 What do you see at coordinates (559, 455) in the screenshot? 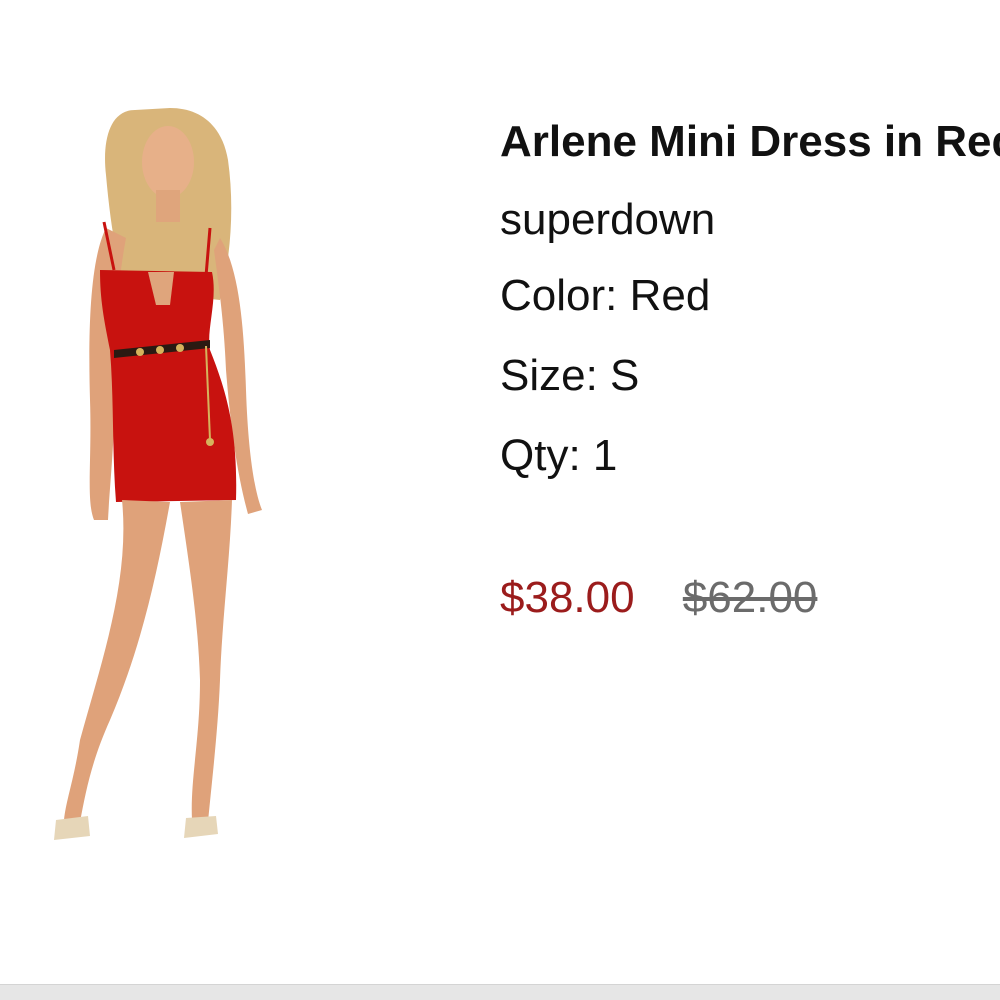
I see `product-qty: Qty: 1` at bounding box center [559, 455].